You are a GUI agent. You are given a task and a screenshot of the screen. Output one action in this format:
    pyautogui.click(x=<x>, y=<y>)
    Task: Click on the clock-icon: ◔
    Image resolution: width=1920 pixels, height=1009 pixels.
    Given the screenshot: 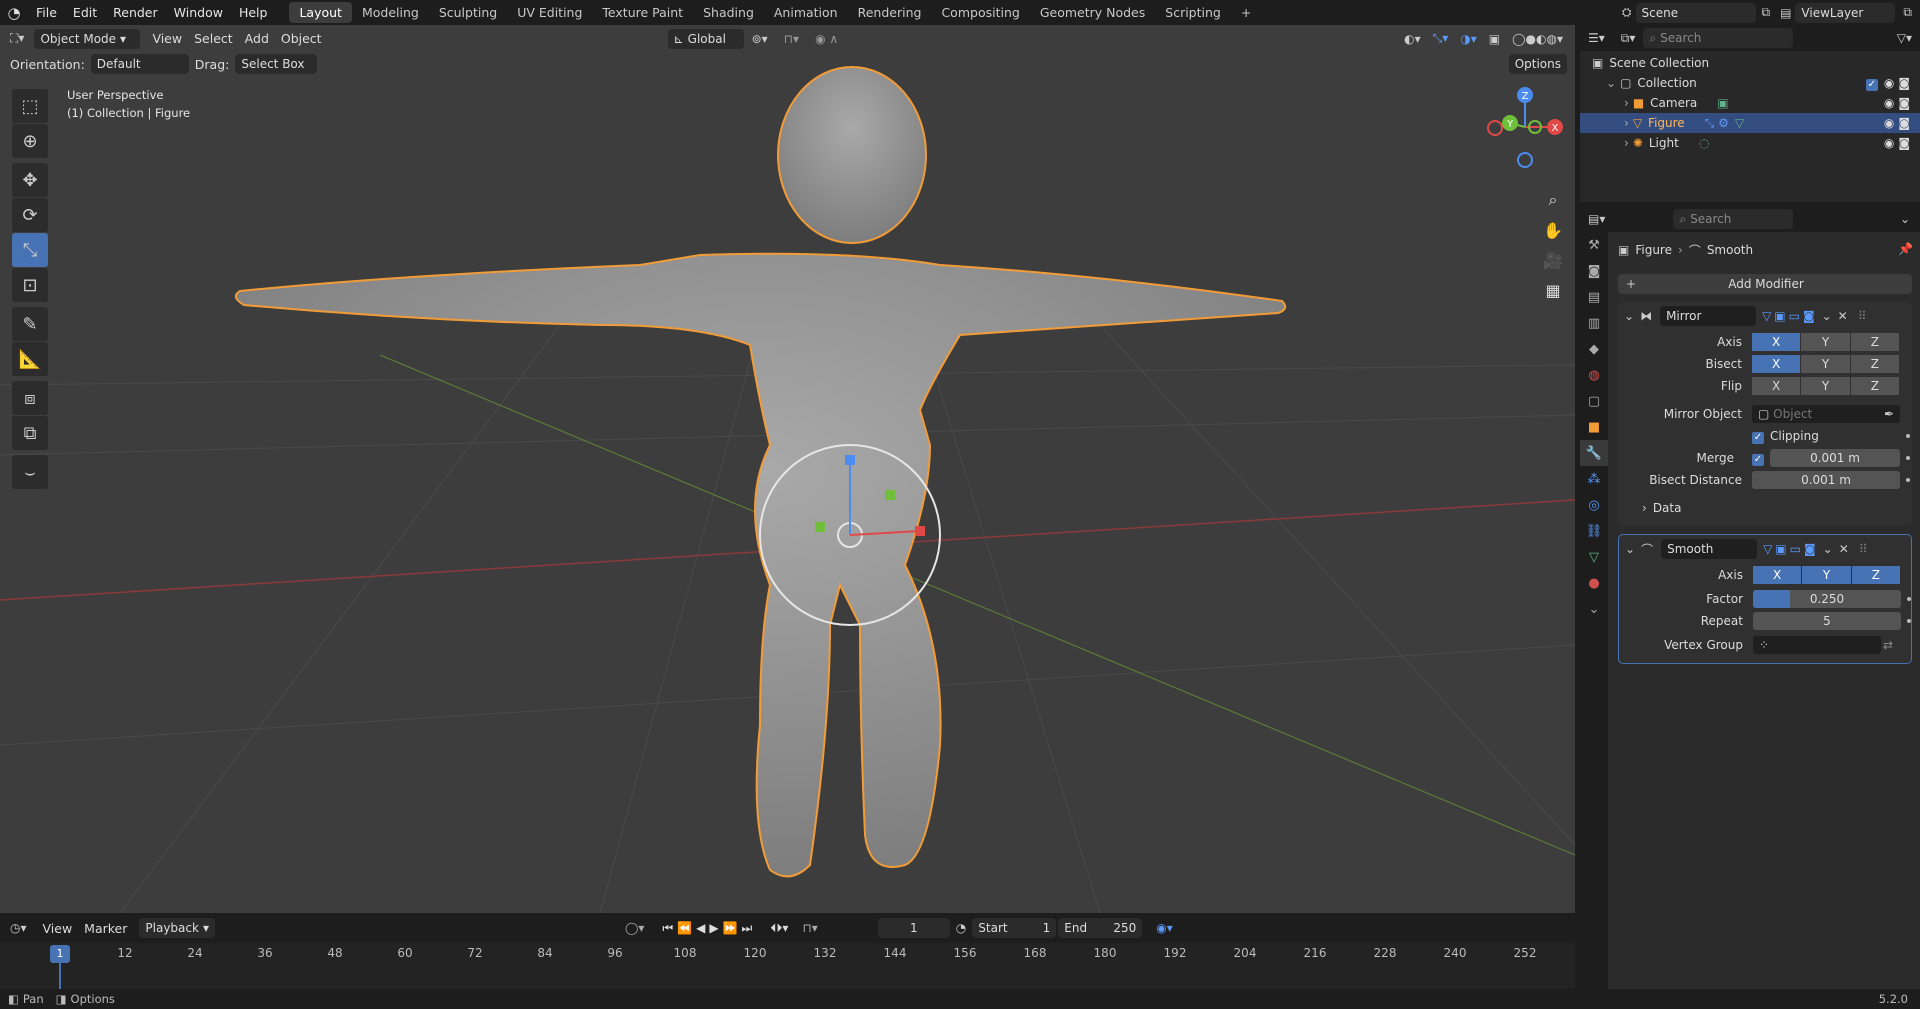 What is the action you would take?
    pyautogui.click(x=961, y=928)
    